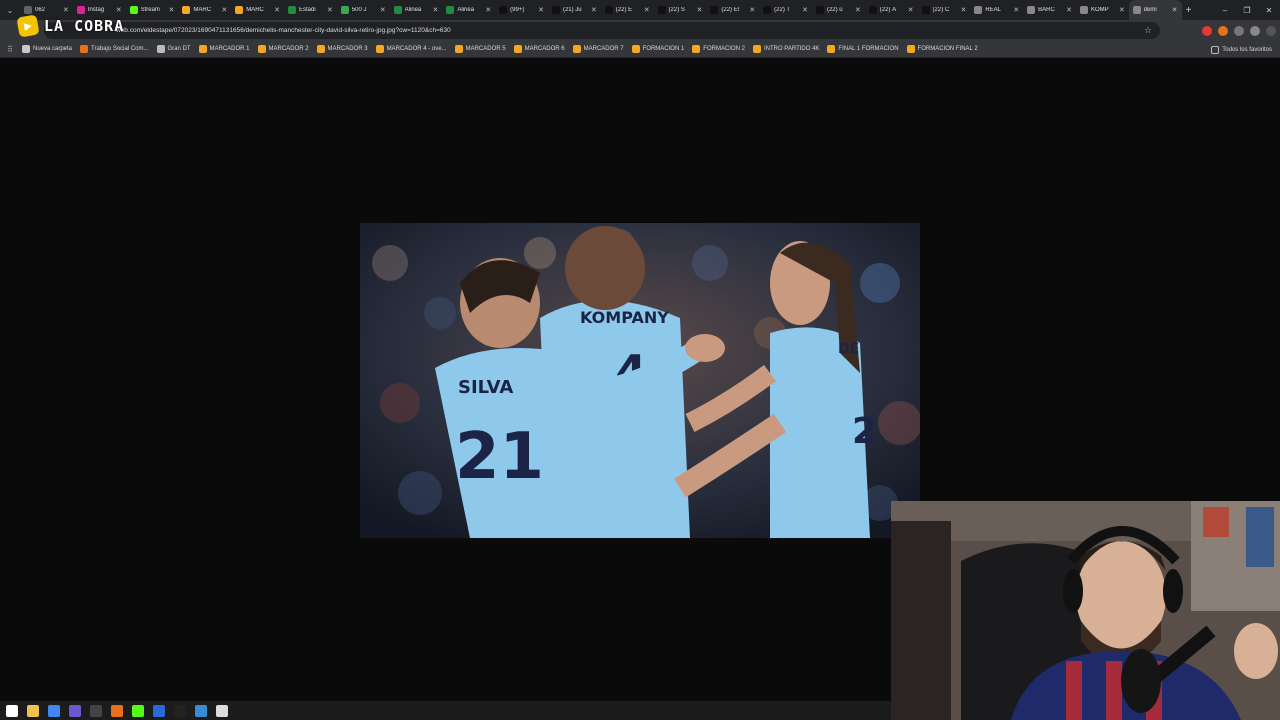 This screenshot has height=720, width=1280. Describe the element at coordinates (782, 10) in the screenshot. I see `tab-title: (22) T` at that location.